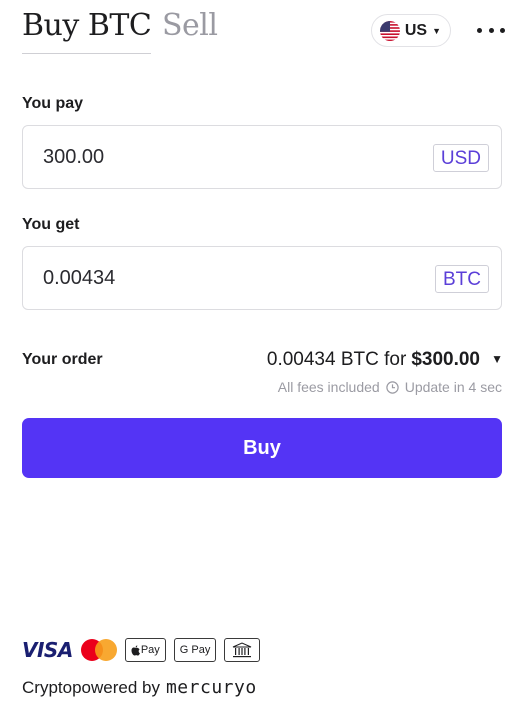 The width and height of the screenshot is (531, 722). I want to click on pay-field: USD, so click(262, 157).